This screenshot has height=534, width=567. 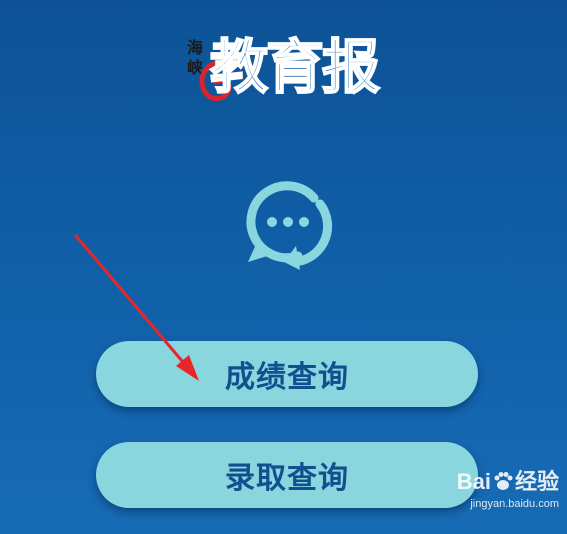 I want to click on admission-query-button: 录取查询, so click(x=287, y=475).